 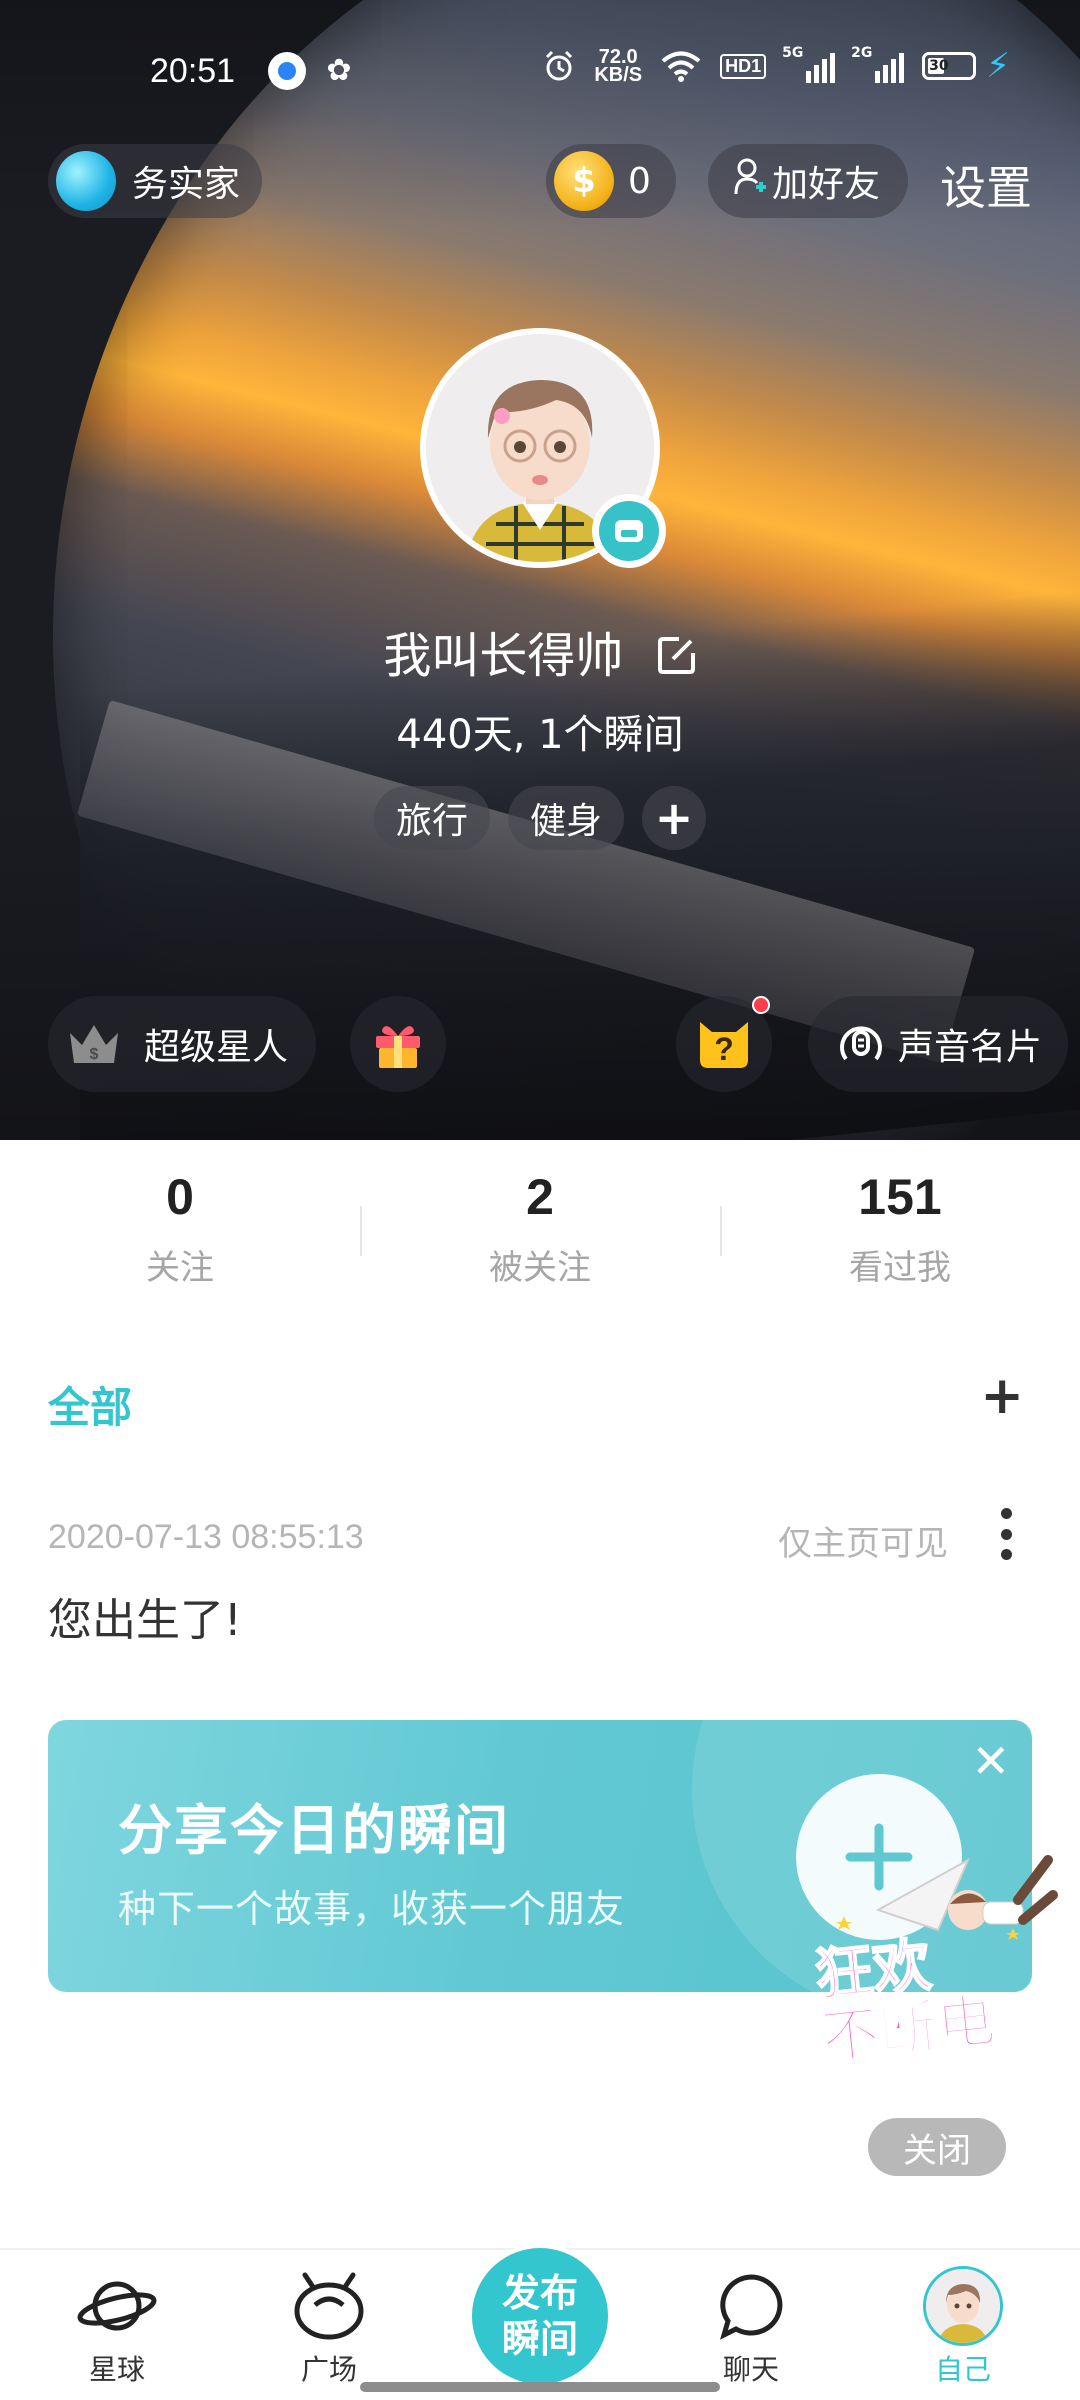 I want to click on interest-tags: 旅行 健身 +, so click(x=540, y=818).